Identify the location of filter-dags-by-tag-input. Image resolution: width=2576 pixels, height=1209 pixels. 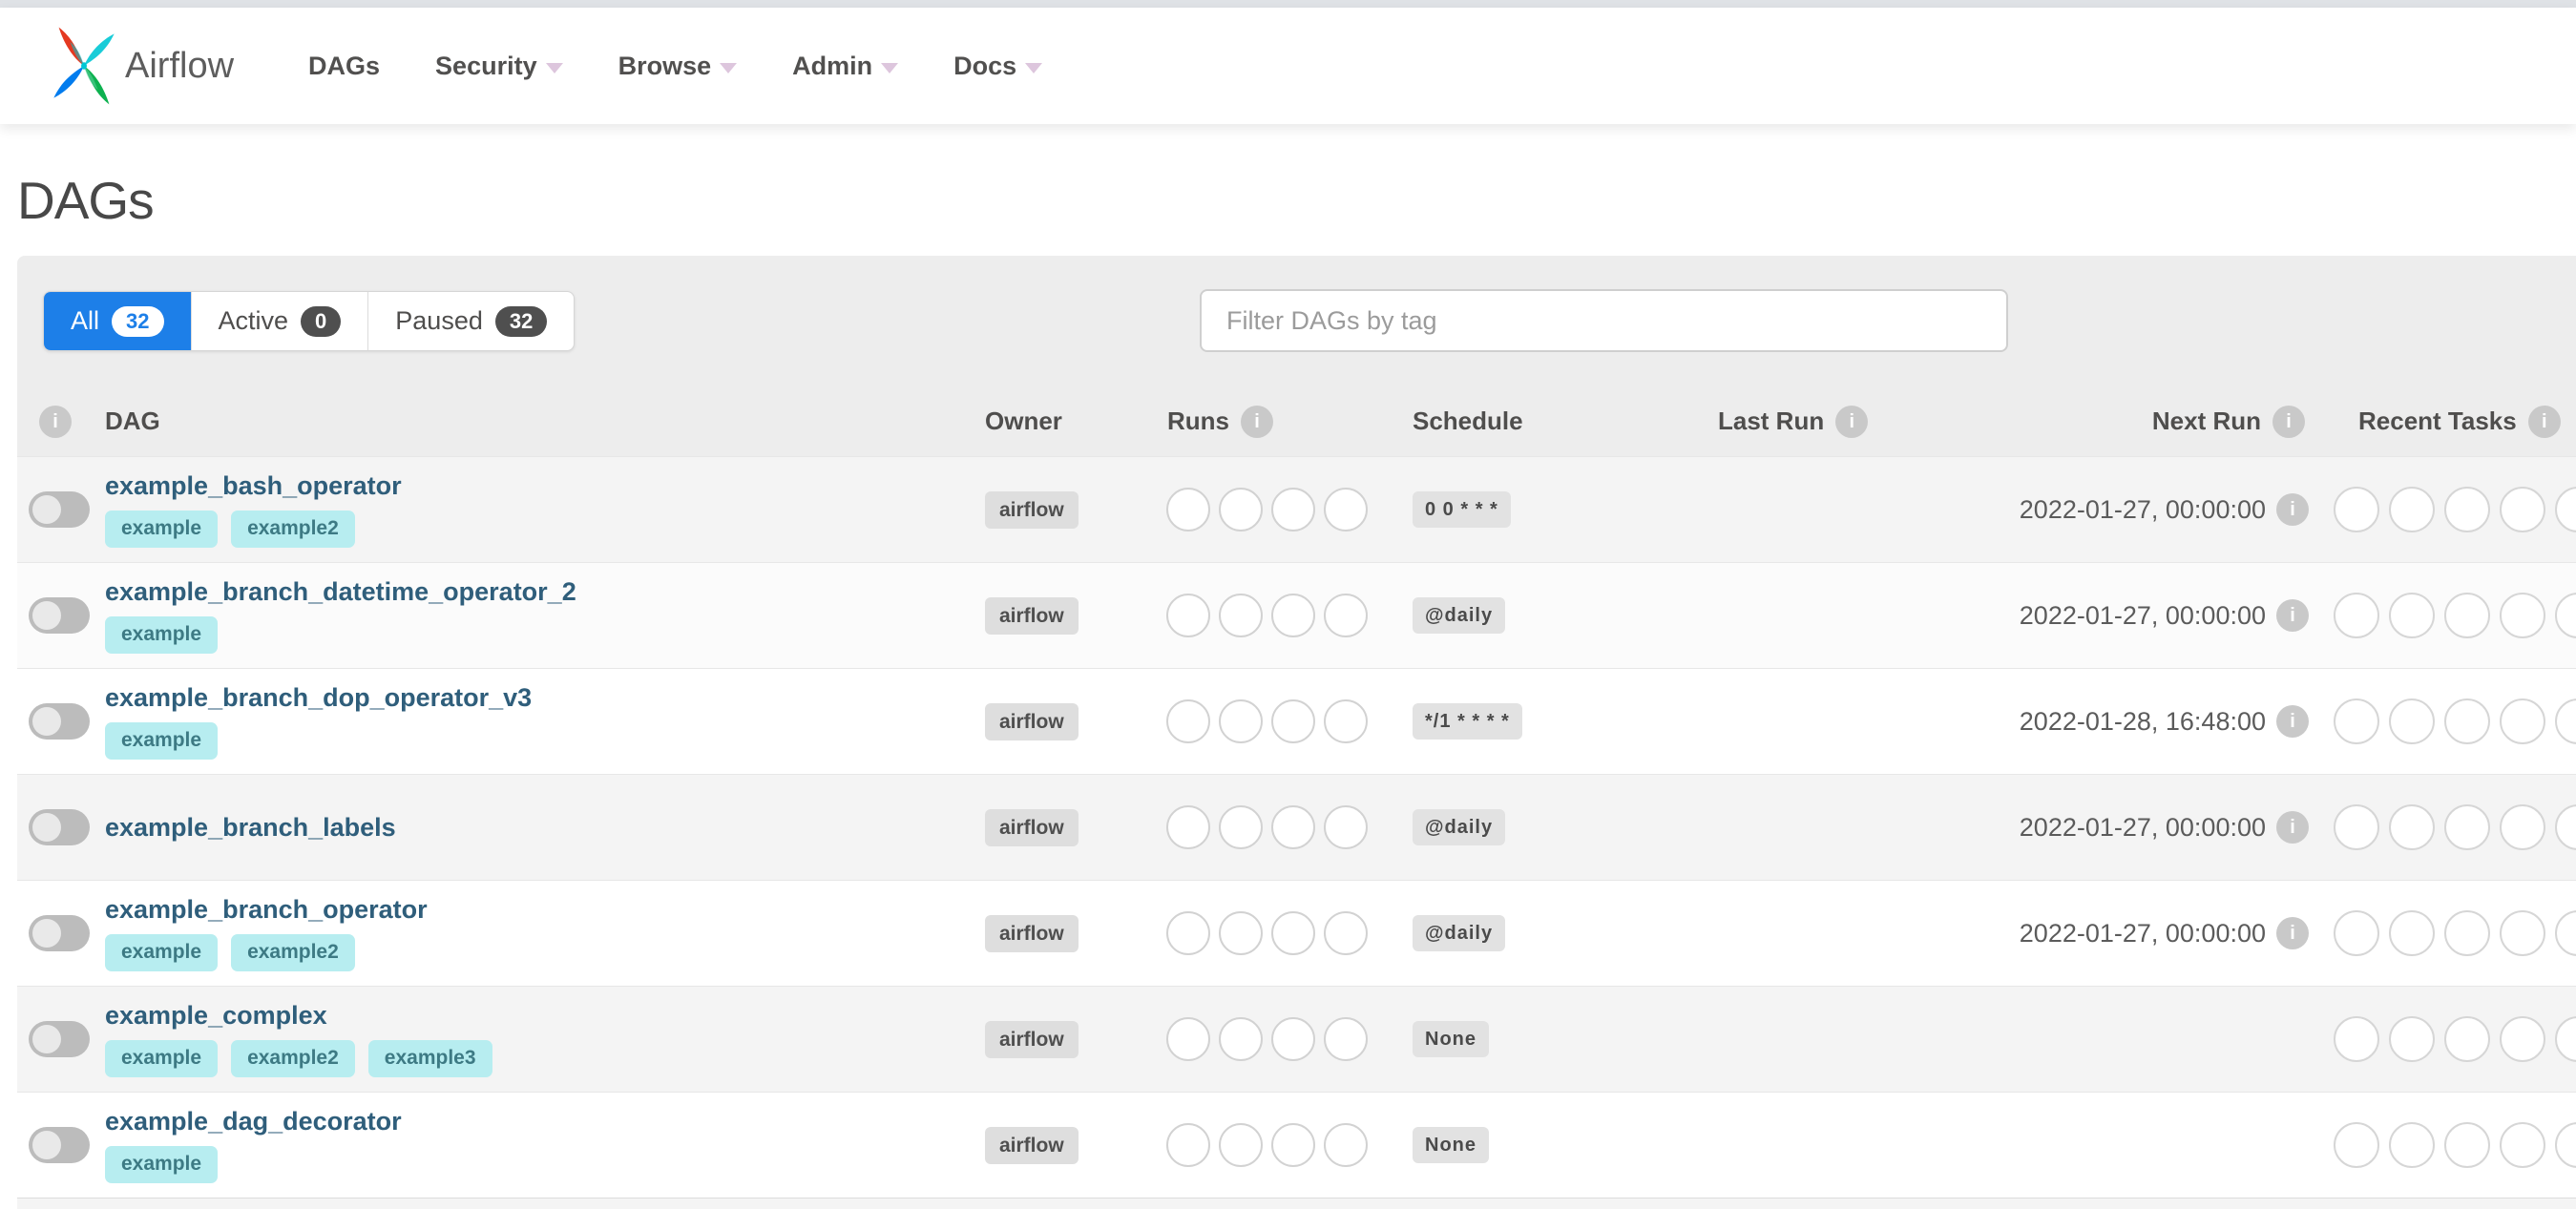
(1604, 321).